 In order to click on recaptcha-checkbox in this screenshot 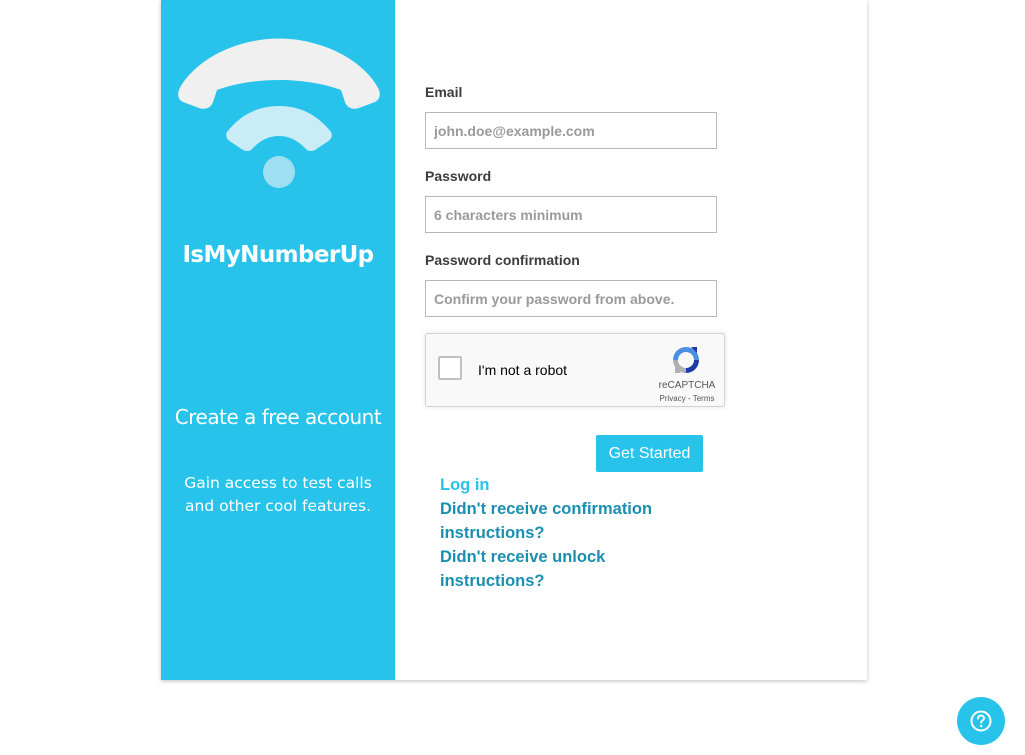, I will do `click(450, 368)`.